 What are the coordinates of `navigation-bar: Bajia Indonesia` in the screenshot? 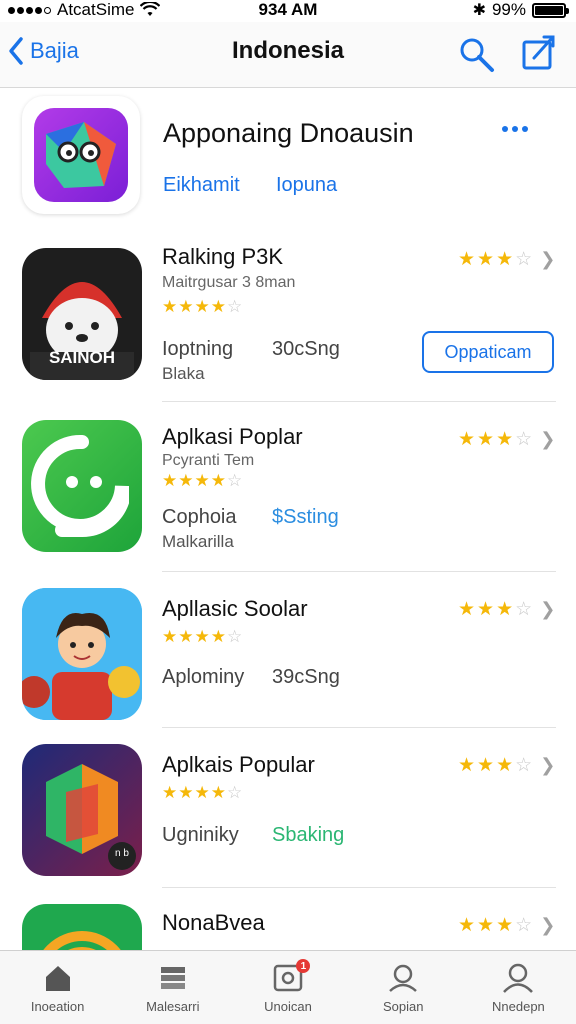 It's located at (288, 55).